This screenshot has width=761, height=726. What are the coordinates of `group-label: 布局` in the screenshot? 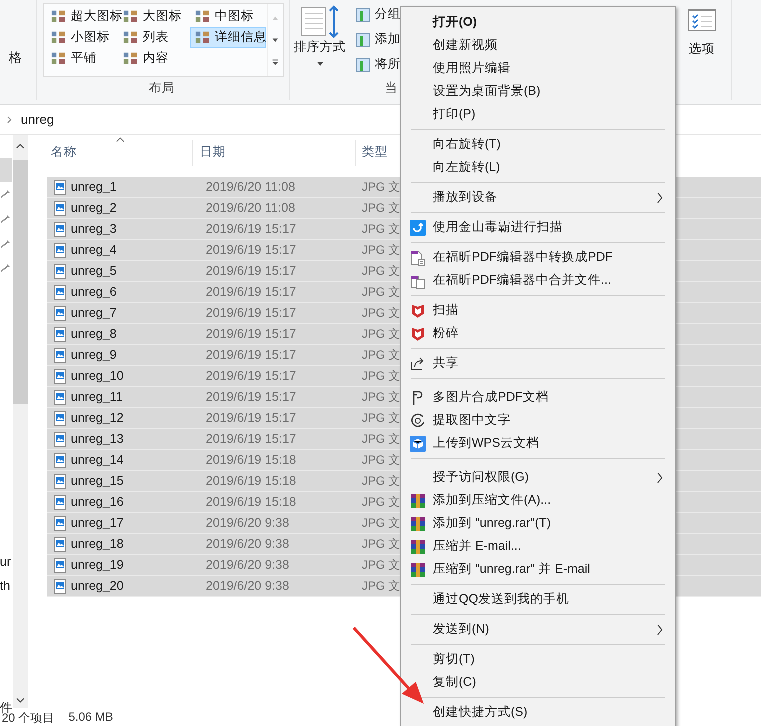 It's located at (162, 88).